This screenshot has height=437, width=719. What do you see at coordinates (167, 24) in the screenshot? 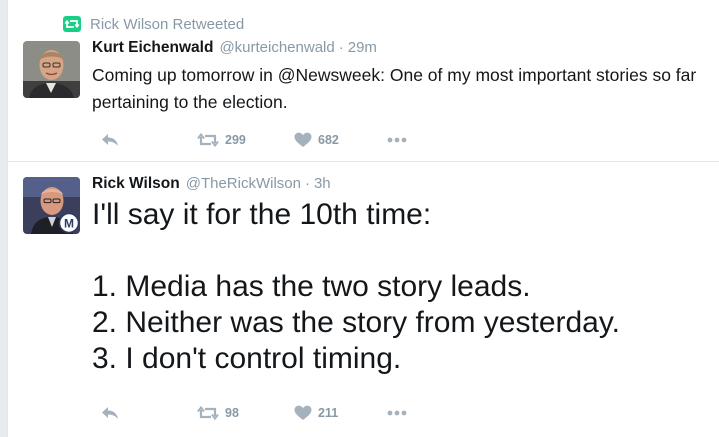
I see `retweet-context-text: Rick Wilson Retweeted` at bounding box center [167, 24].